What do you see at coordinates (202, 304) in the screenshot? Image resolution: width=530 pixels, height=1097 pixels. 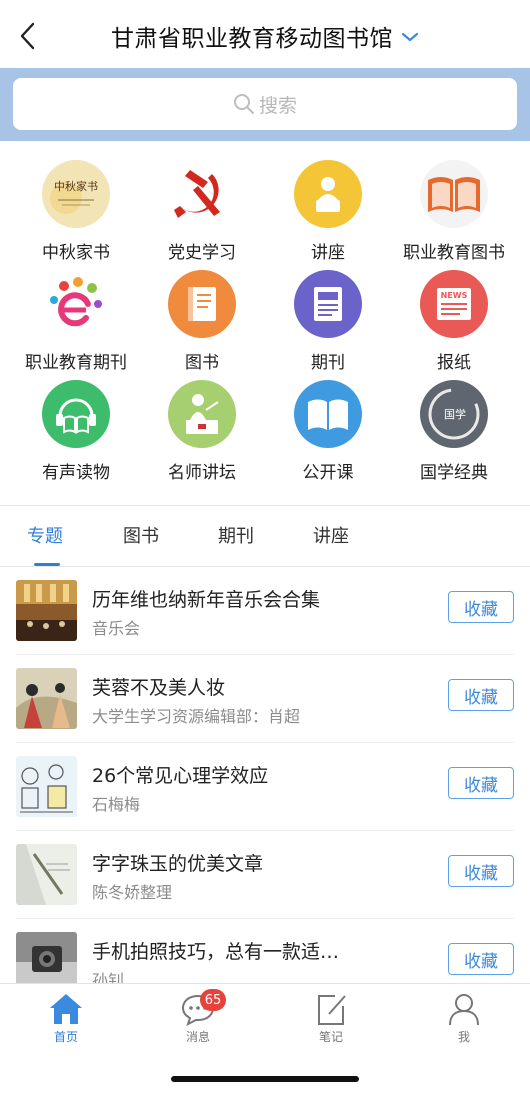 I see `book-icon` at bounding box center [202, 304].